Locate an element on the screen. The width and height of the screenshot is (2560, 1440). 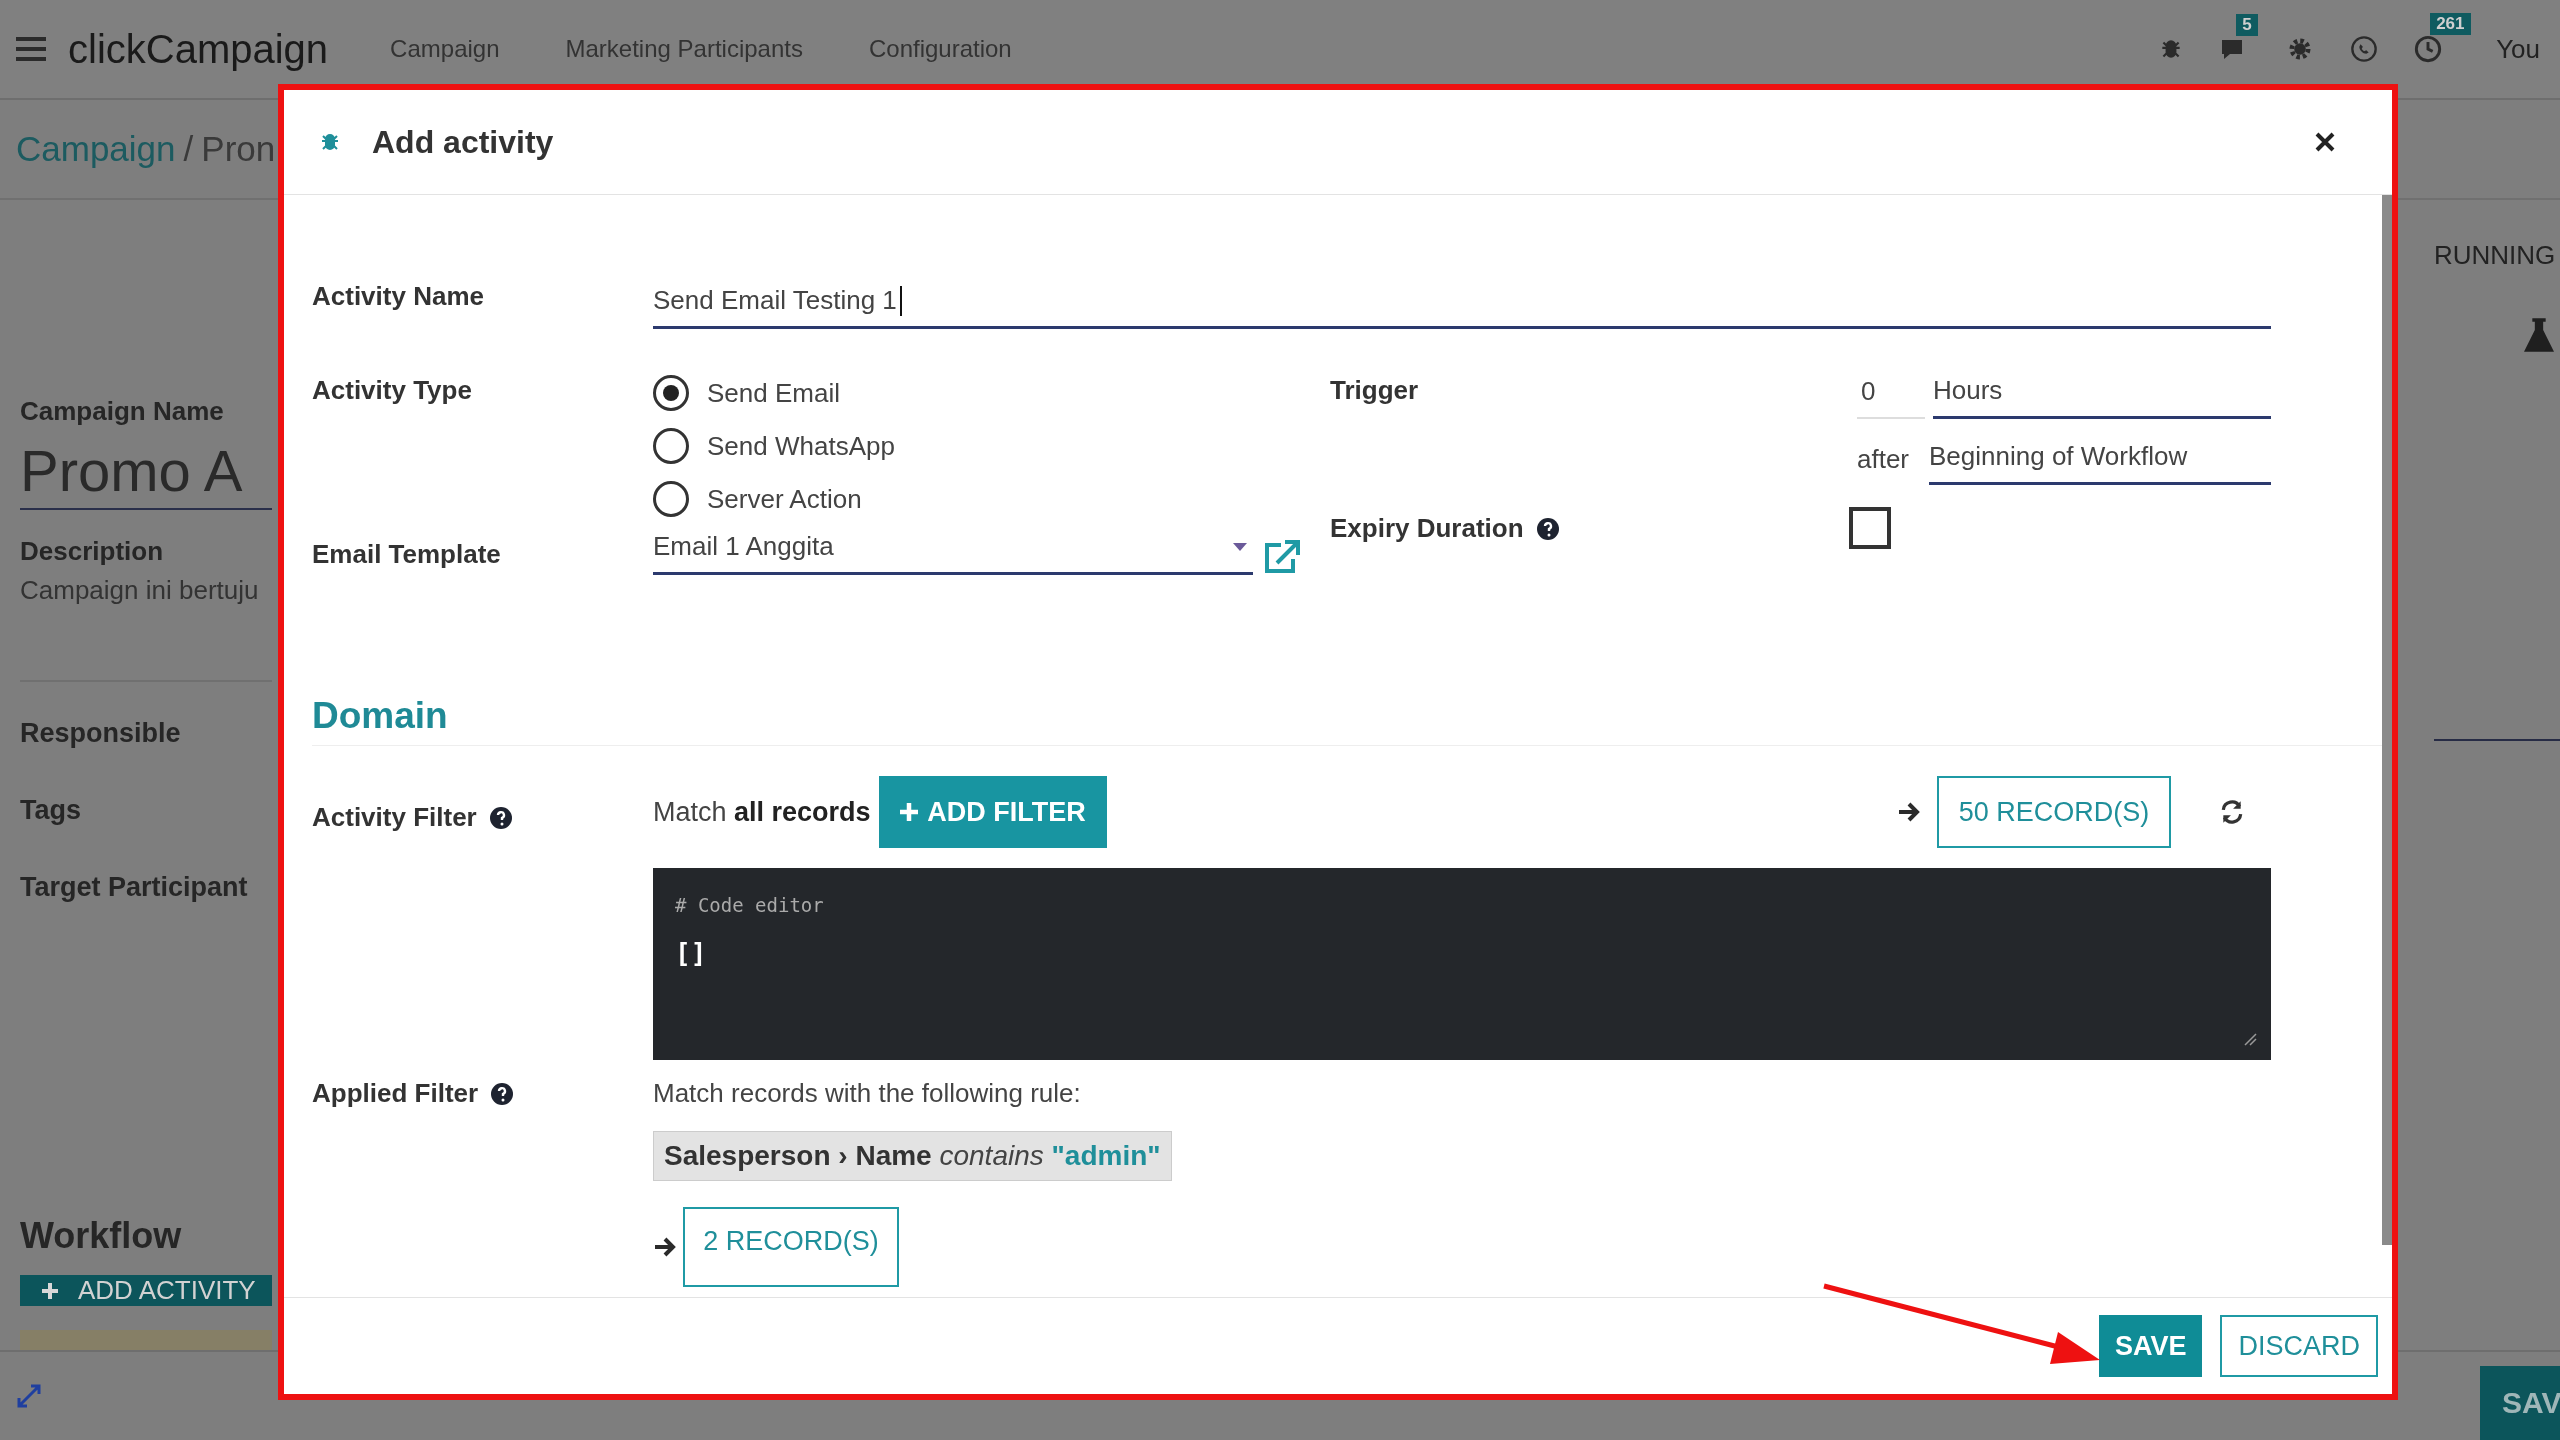
field-label: Email Template is located at coordinates (407, 554).